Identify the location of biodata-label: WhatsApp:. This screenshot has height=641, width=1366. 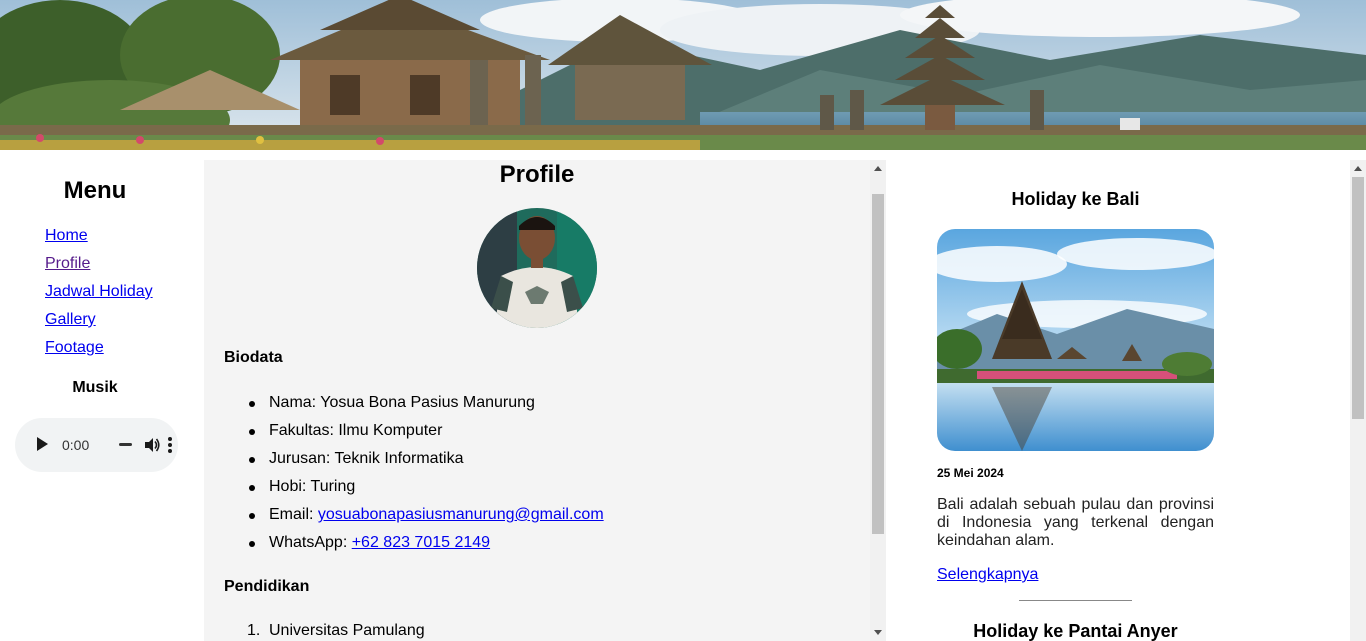
(310, 542).